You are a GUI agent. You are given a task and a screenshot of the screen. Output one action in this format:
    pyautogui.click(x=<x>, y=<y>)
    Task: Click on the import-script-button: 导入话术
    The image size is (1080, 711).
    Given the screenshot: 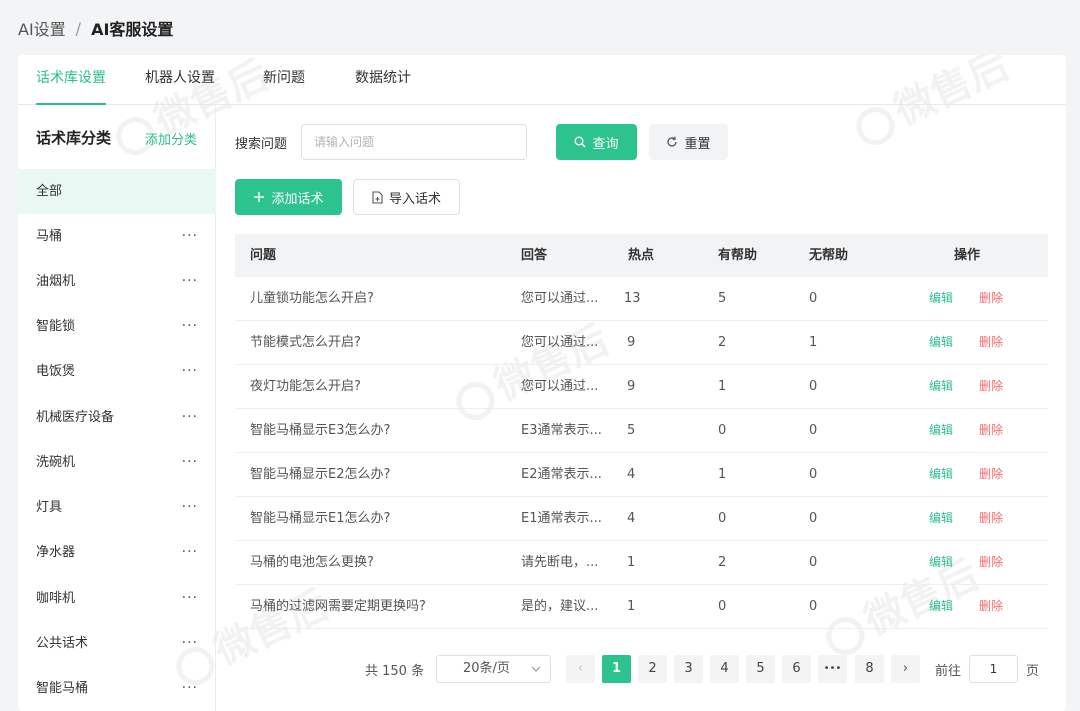 What is the action you would take?
    pyautogui.click(x=406, y=197)
    